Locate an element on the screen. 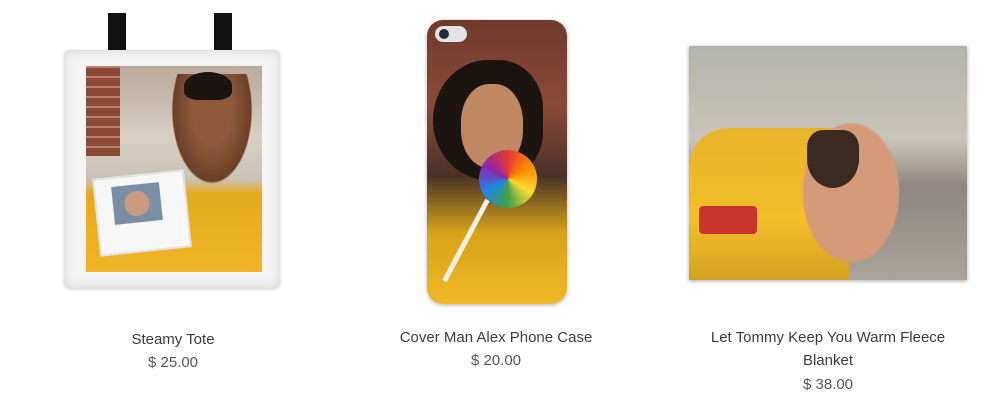  lollipop-stick is located at coordinates (466, 240).